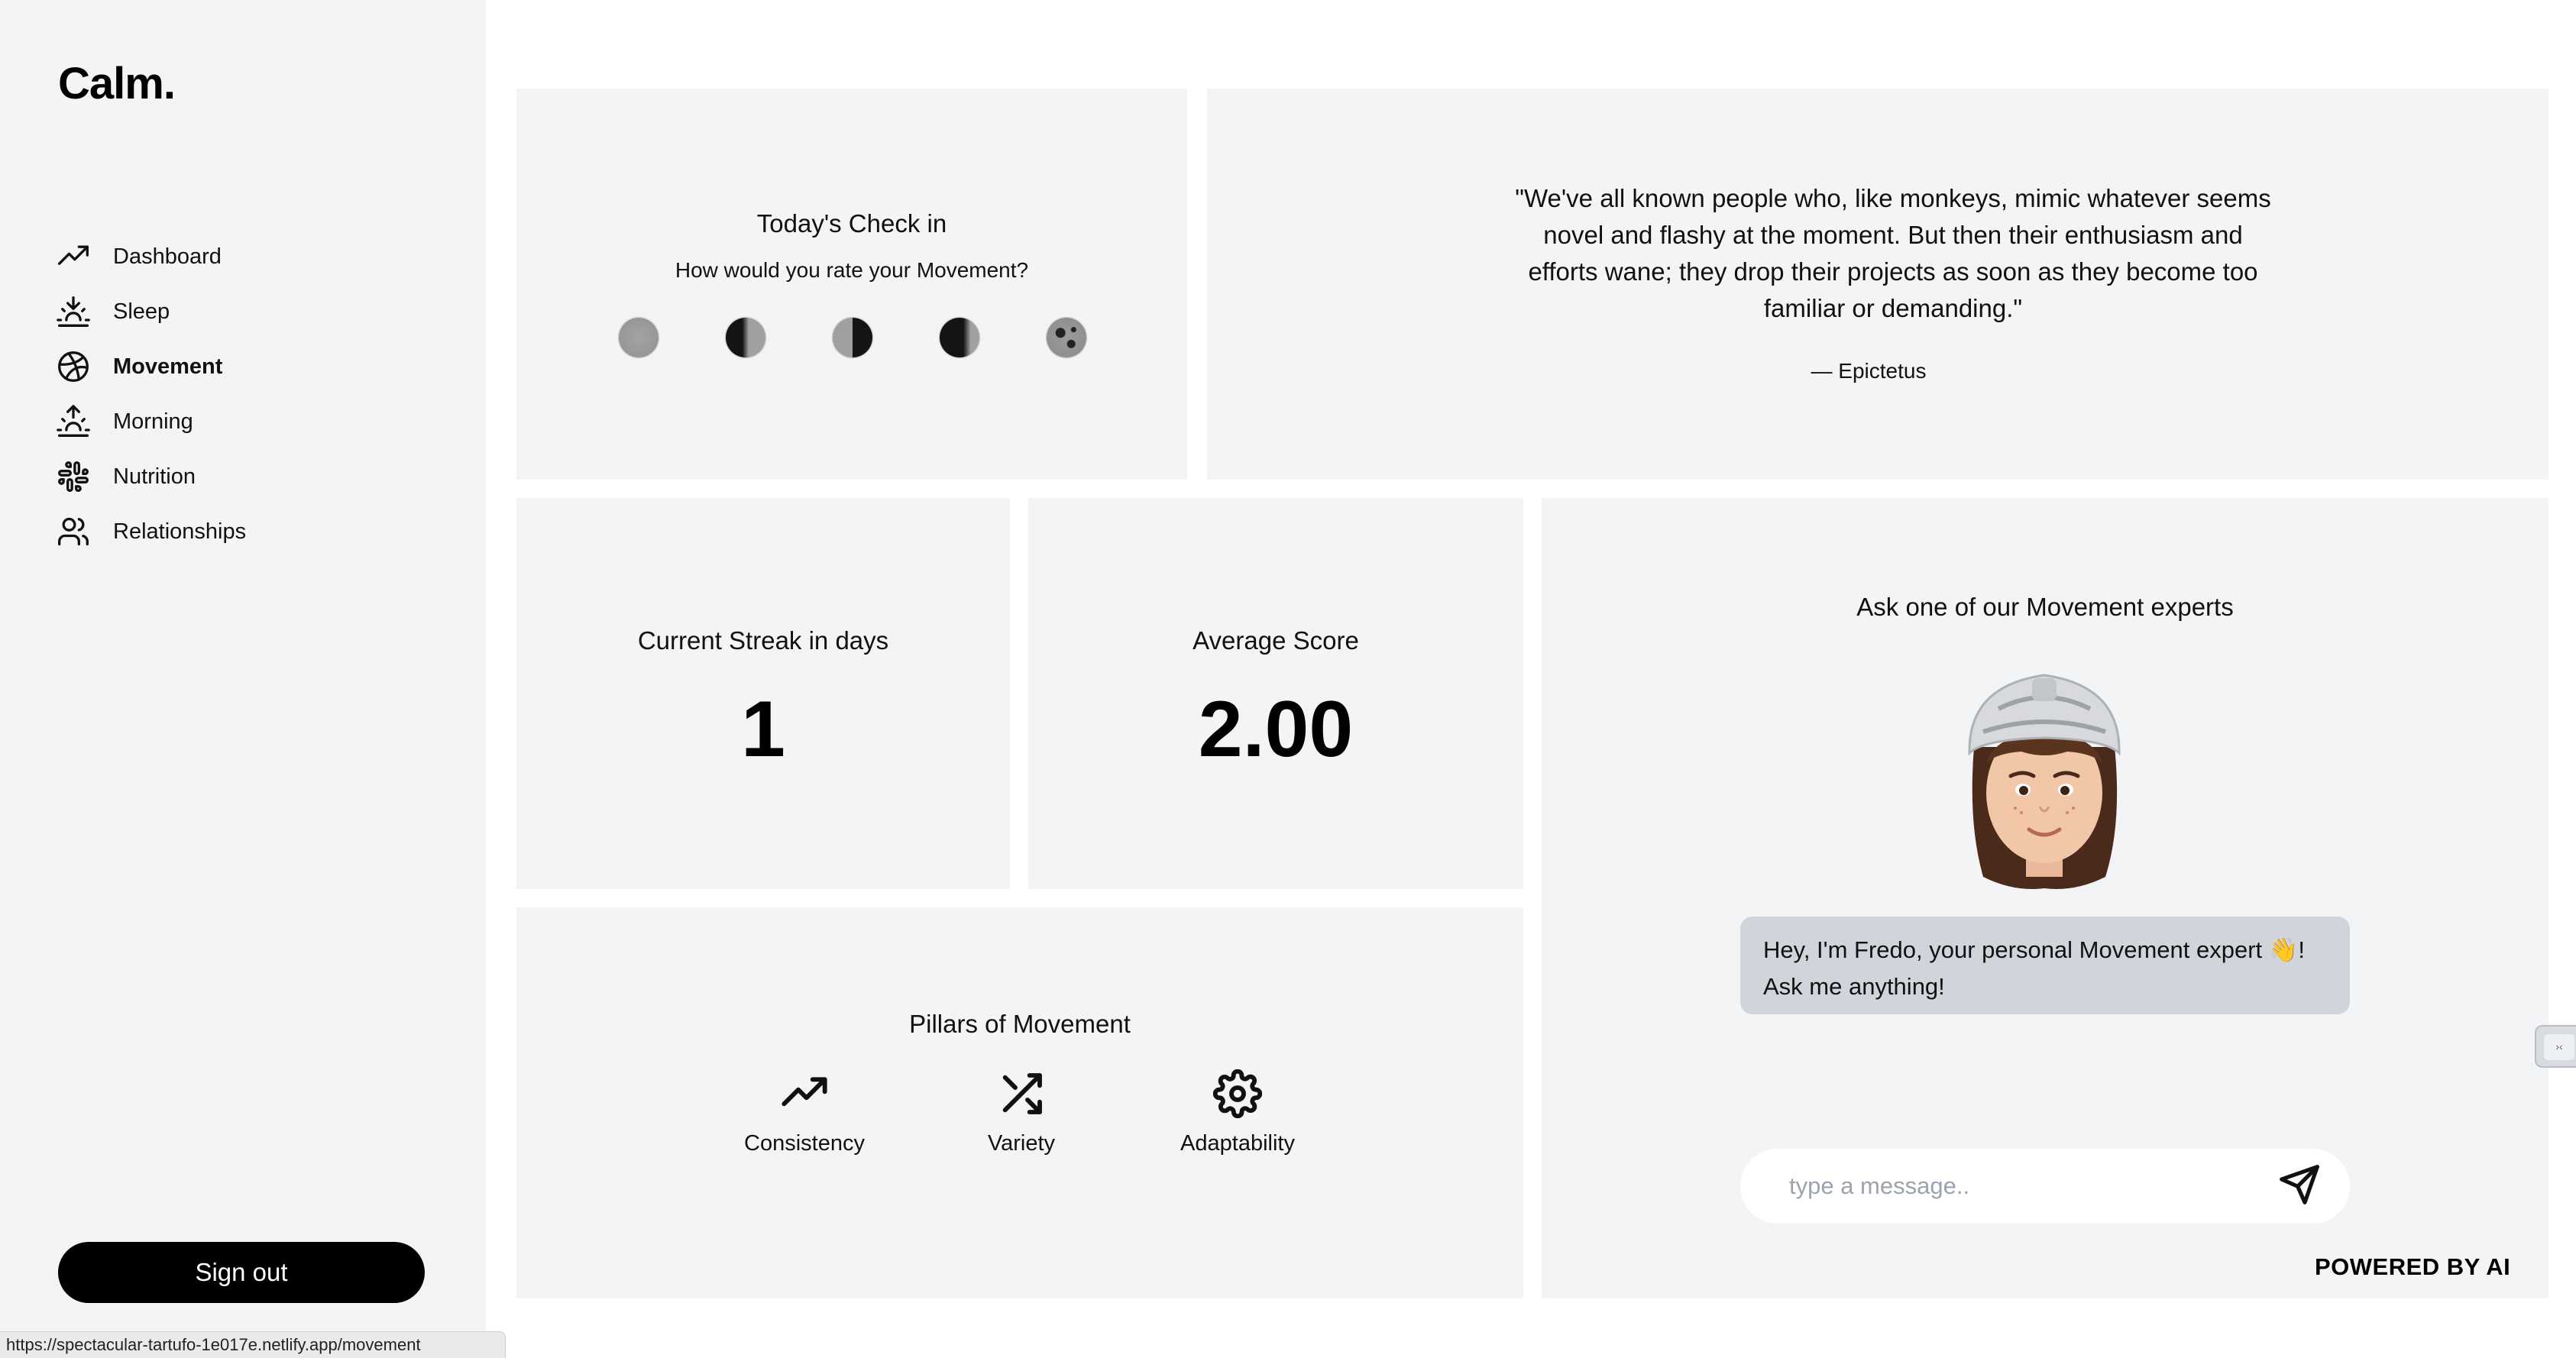 This screenshot has height=1358, width=2576. Describe the element at coordinates (117, 83) in the screenshot. I see `app-logo: Calm.` at that location.